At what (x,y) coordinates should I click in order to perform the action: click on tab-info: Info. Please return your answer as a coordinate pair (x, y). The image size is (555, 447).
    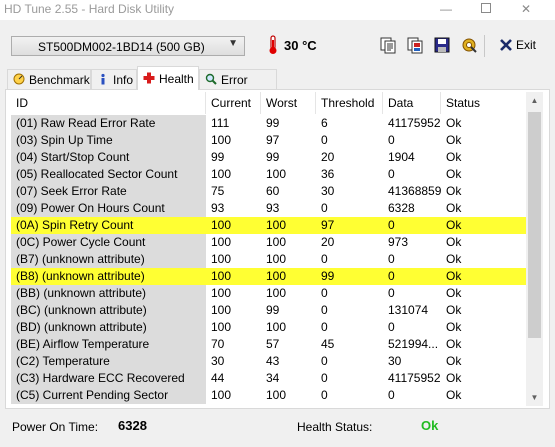
    Looking at the image, I should click on (114, 79).